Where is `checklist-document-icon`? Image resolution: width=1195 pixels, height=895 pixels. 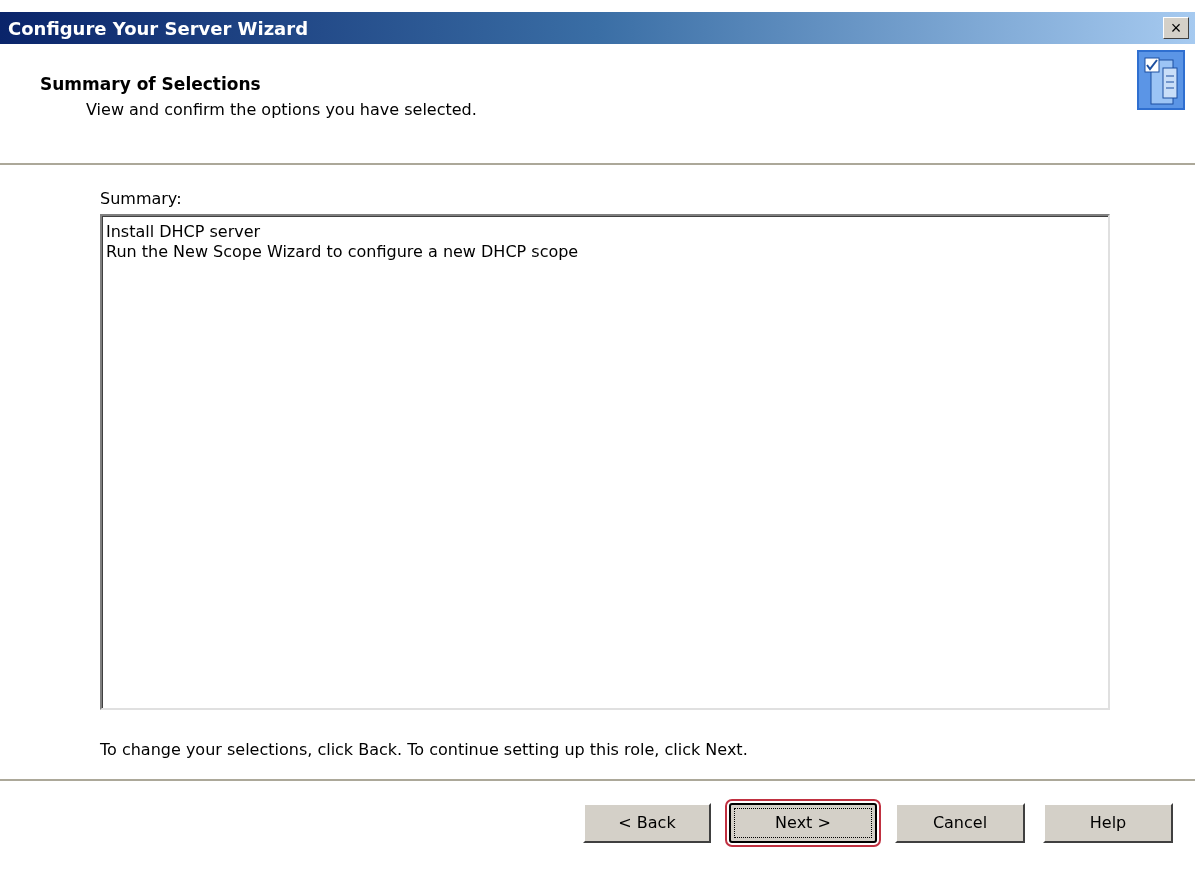
checklist-document-icon is located at coordinates (1161, 80).